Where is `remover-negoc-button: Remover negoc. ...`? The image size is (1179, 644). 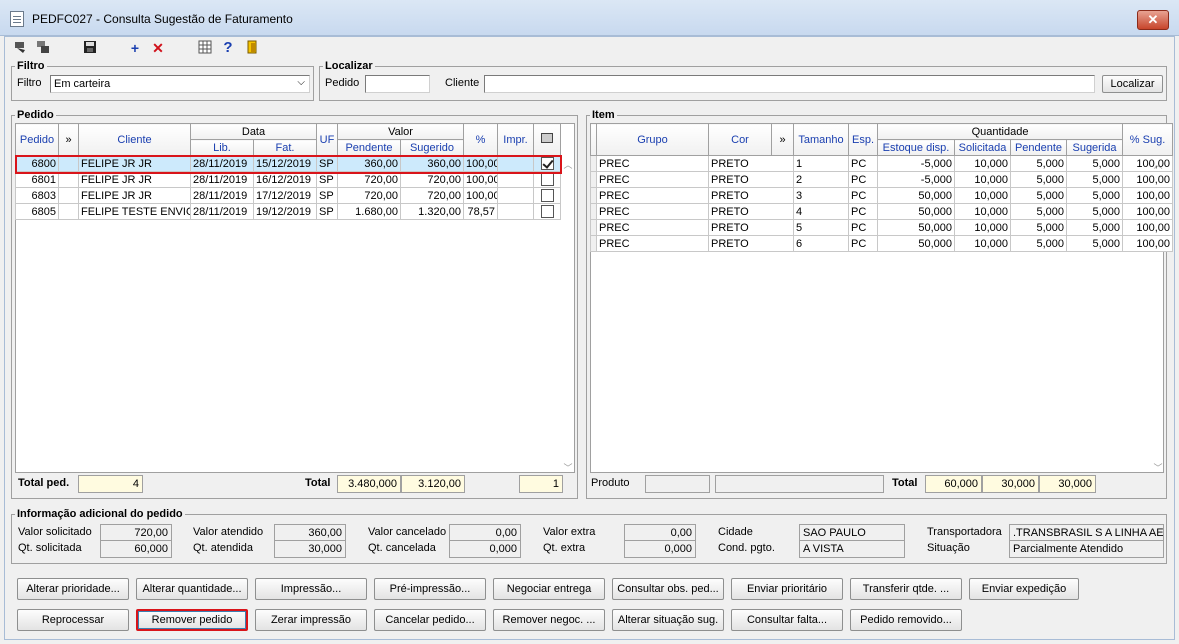
remover-negoc-button: Remover negoc. ... is located at coordinates (549, 620).